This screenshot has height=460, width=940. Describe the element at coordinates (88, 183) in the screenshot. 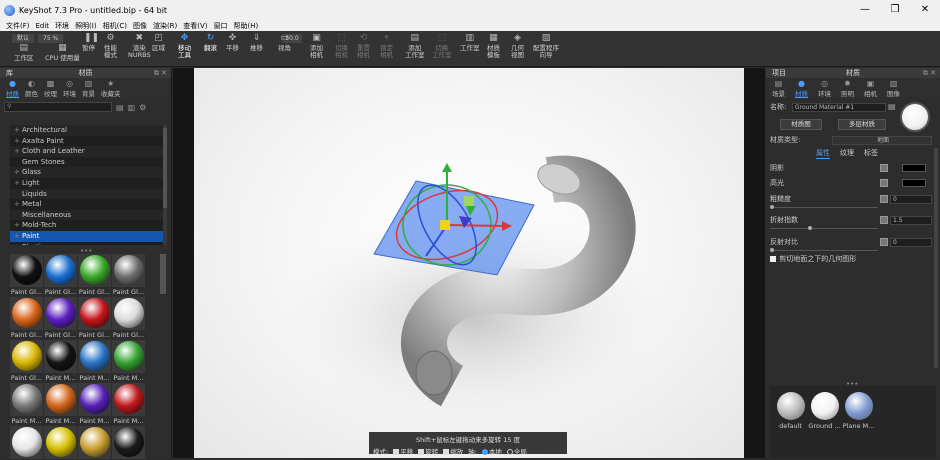

I see `tree-item: + Light` at that location.